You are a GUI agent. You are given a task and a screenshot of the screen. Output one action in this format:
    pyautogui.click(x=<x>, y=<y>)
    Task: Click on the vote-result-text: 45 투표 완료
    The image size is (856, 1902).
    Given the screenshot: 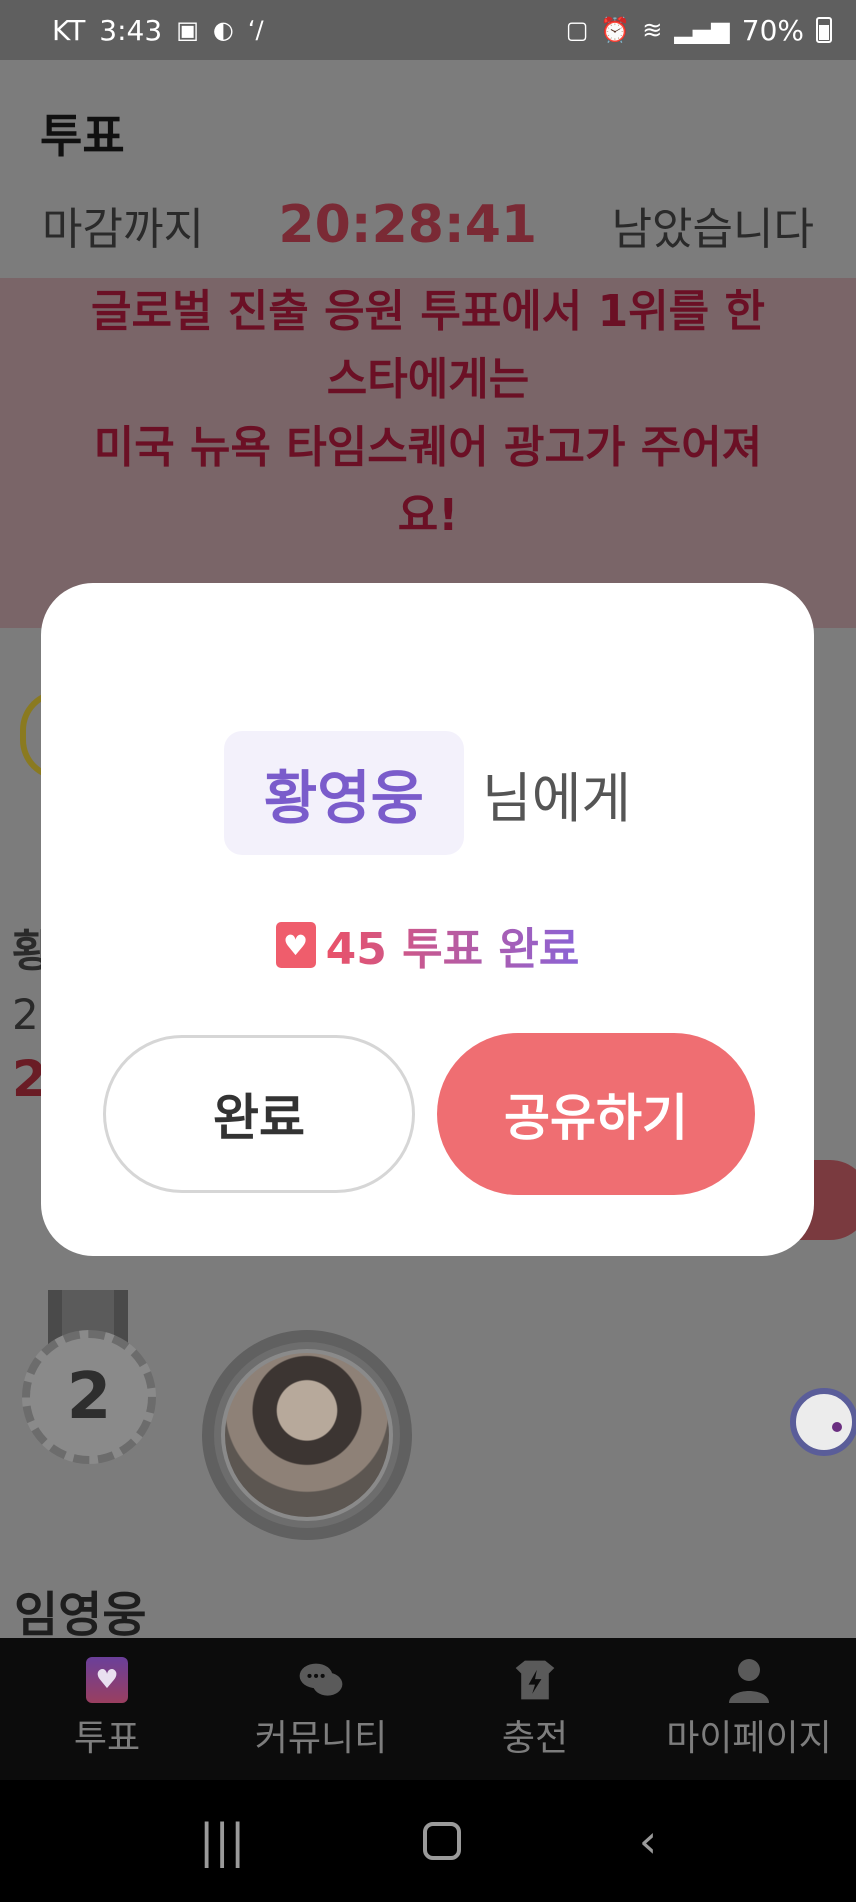 What is the action you would take?
    pyautogui.click(x=453, y=945)
    